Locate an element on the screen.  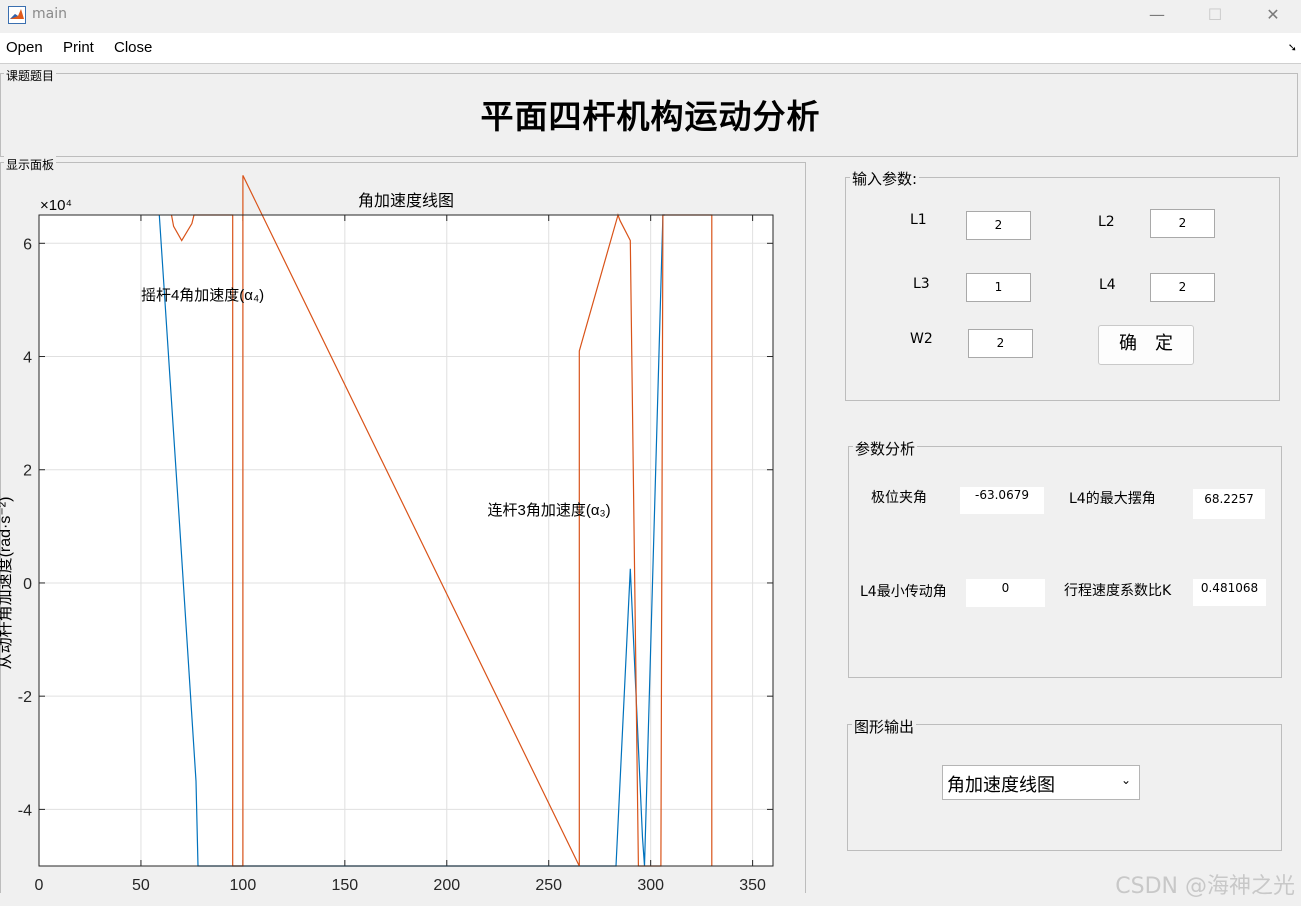
y-axis-exponent: ×10⁴ is located at coordinates (56, 205).